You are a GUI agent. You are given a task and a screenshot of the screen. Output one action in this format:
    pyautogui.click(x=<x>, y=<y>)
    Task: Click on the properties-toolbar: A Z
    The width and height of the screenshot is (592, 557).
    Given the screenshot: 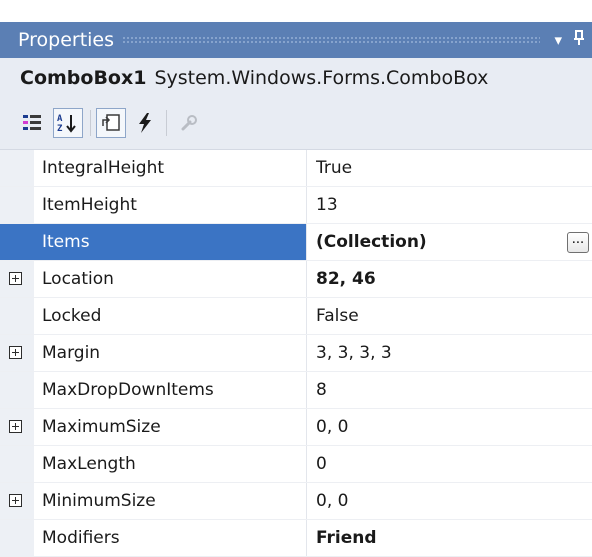 What is the action you would take?
    pyautogui.click(x=296, y=124)
    